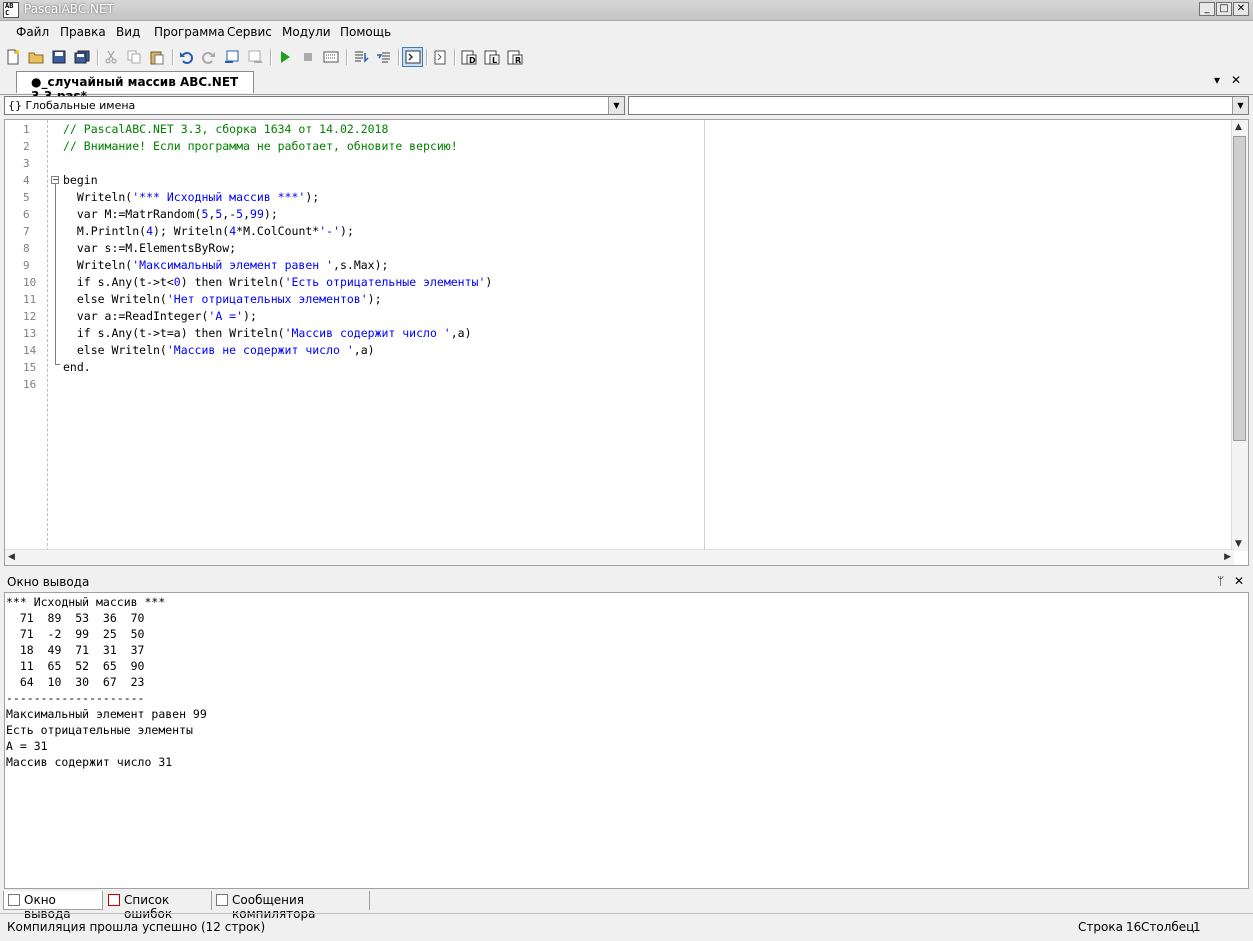 The image size is (1253, 941). What do you see at coordinates (469, 57) in the screenshot?
I see `ref-d-icon: D` at bounding box center [469, 57].